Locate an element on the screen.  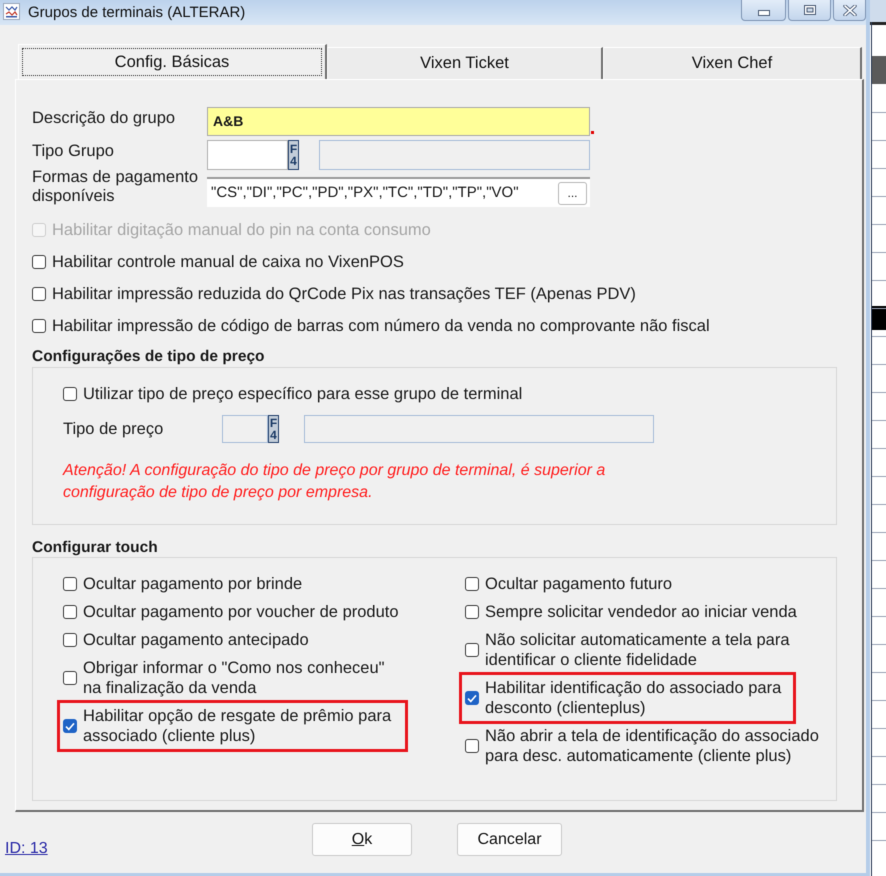
field-label: Formas de pagamento disponíveis is located at coordinates (116, 187).